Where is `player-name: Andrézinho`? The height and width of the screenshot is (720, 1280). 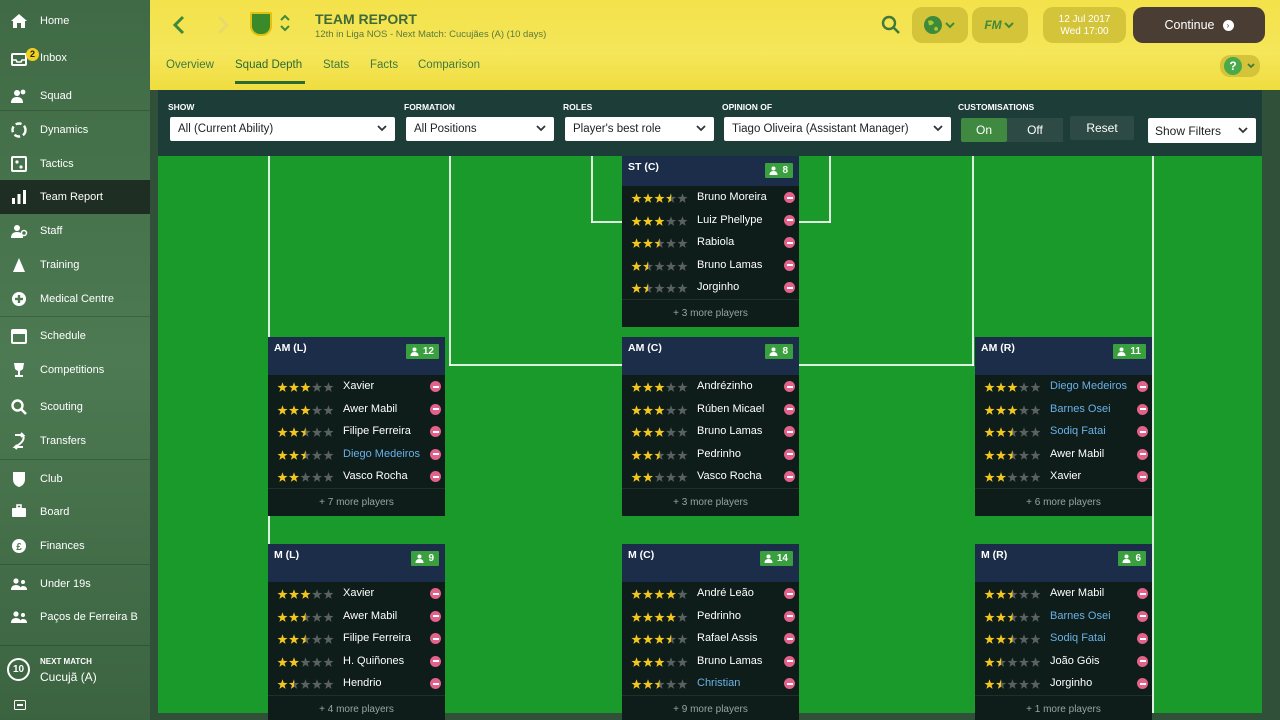 player-name: Andrézinho is located at coordinates (725, 386).